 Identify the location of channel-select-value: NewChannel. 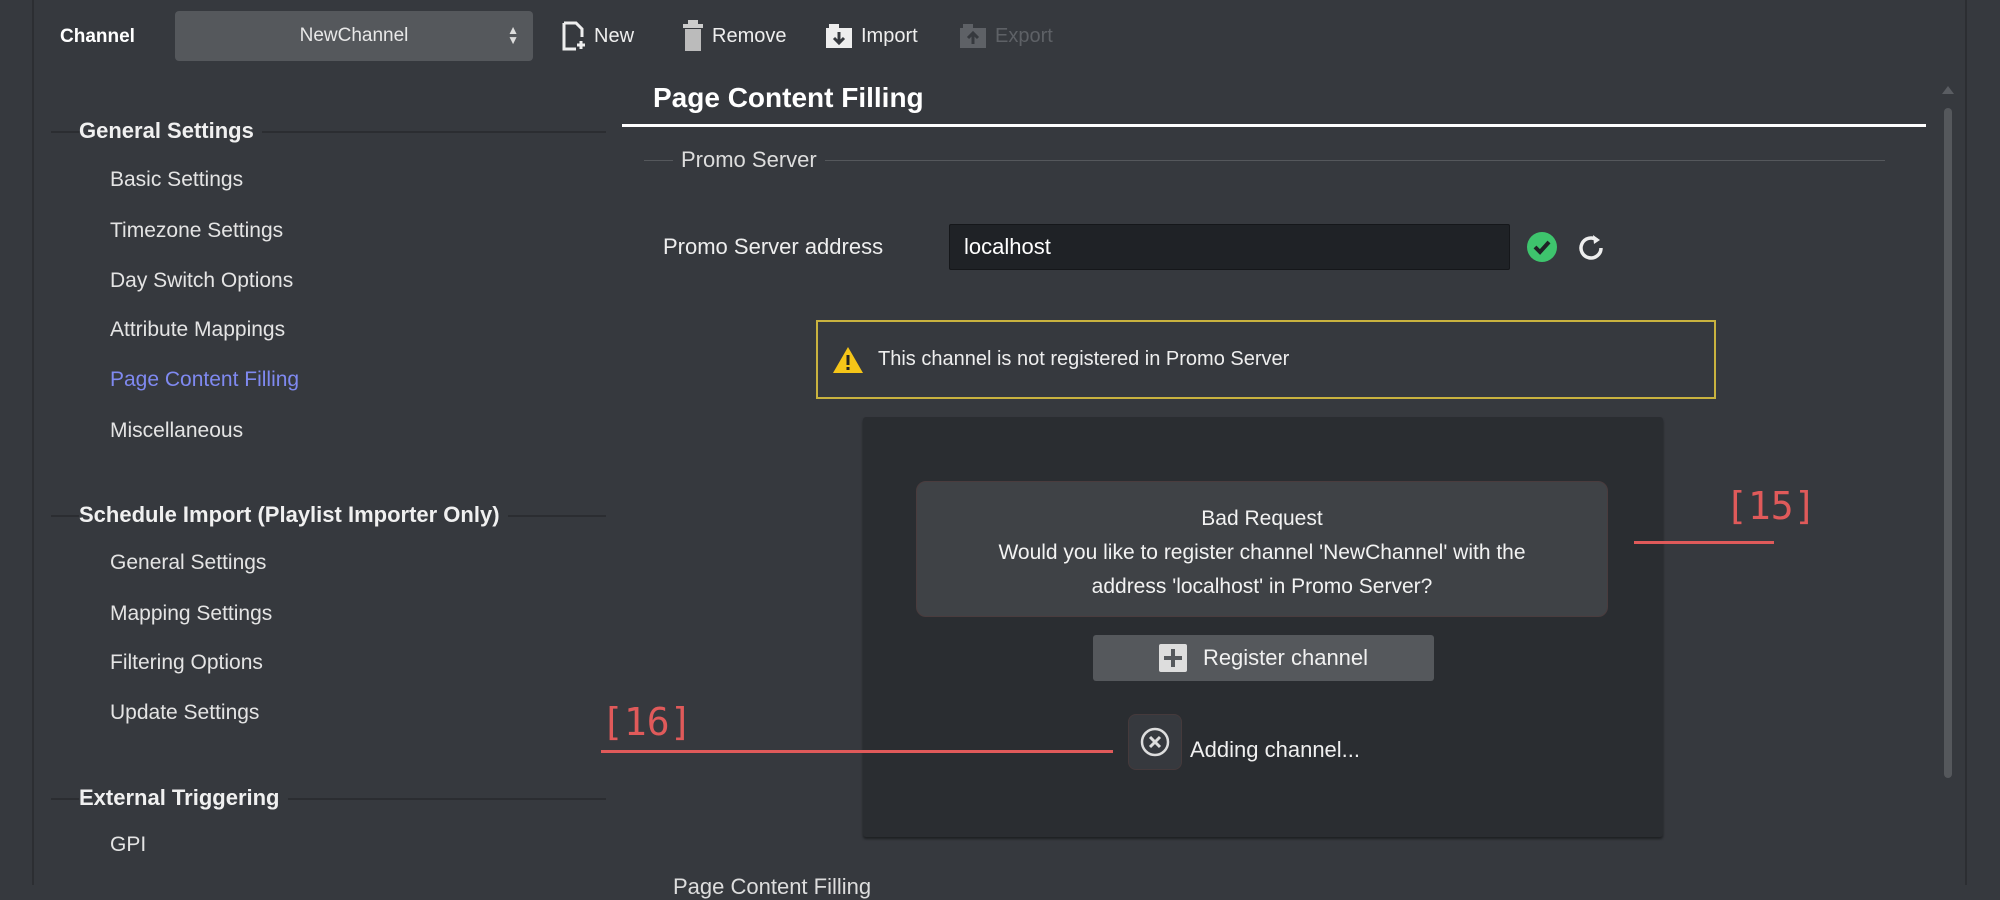
(354, 35).